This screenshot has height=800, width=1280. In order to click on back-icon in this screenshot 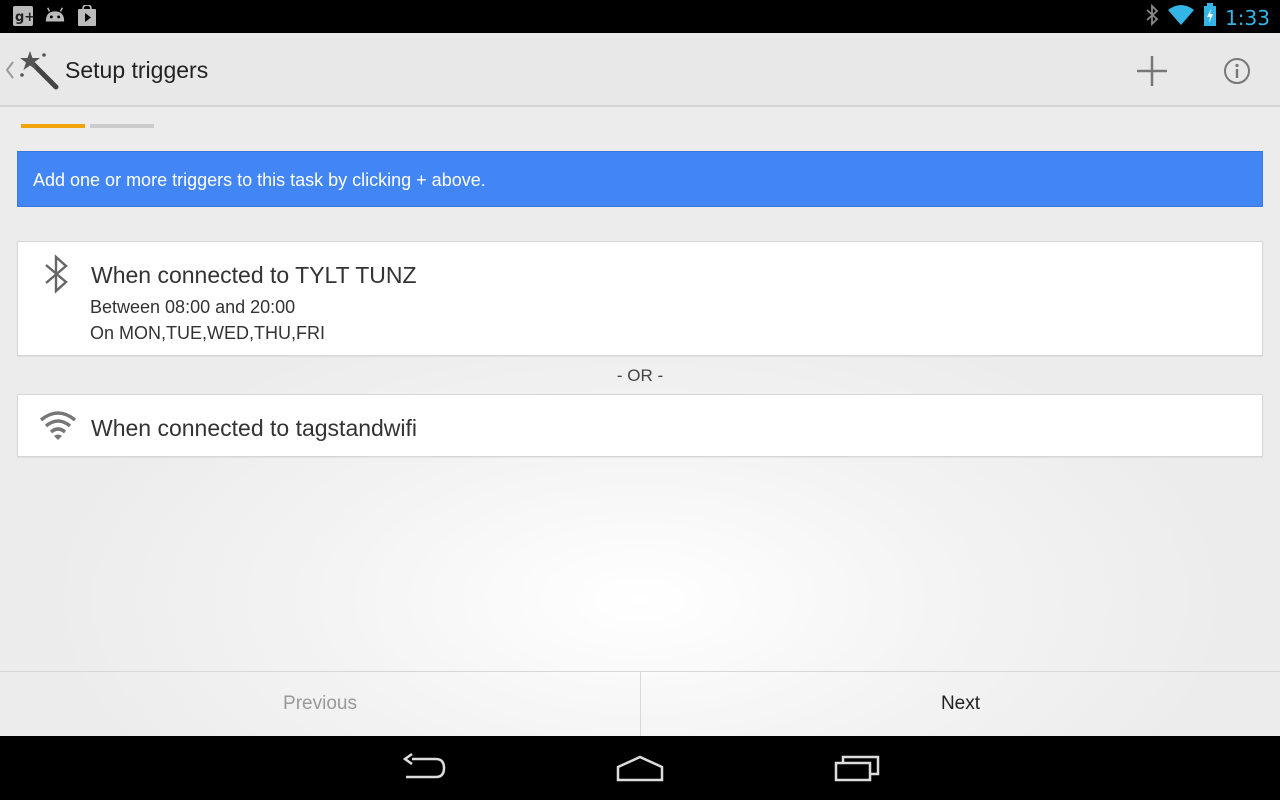, I will do `click(424, 766)`.